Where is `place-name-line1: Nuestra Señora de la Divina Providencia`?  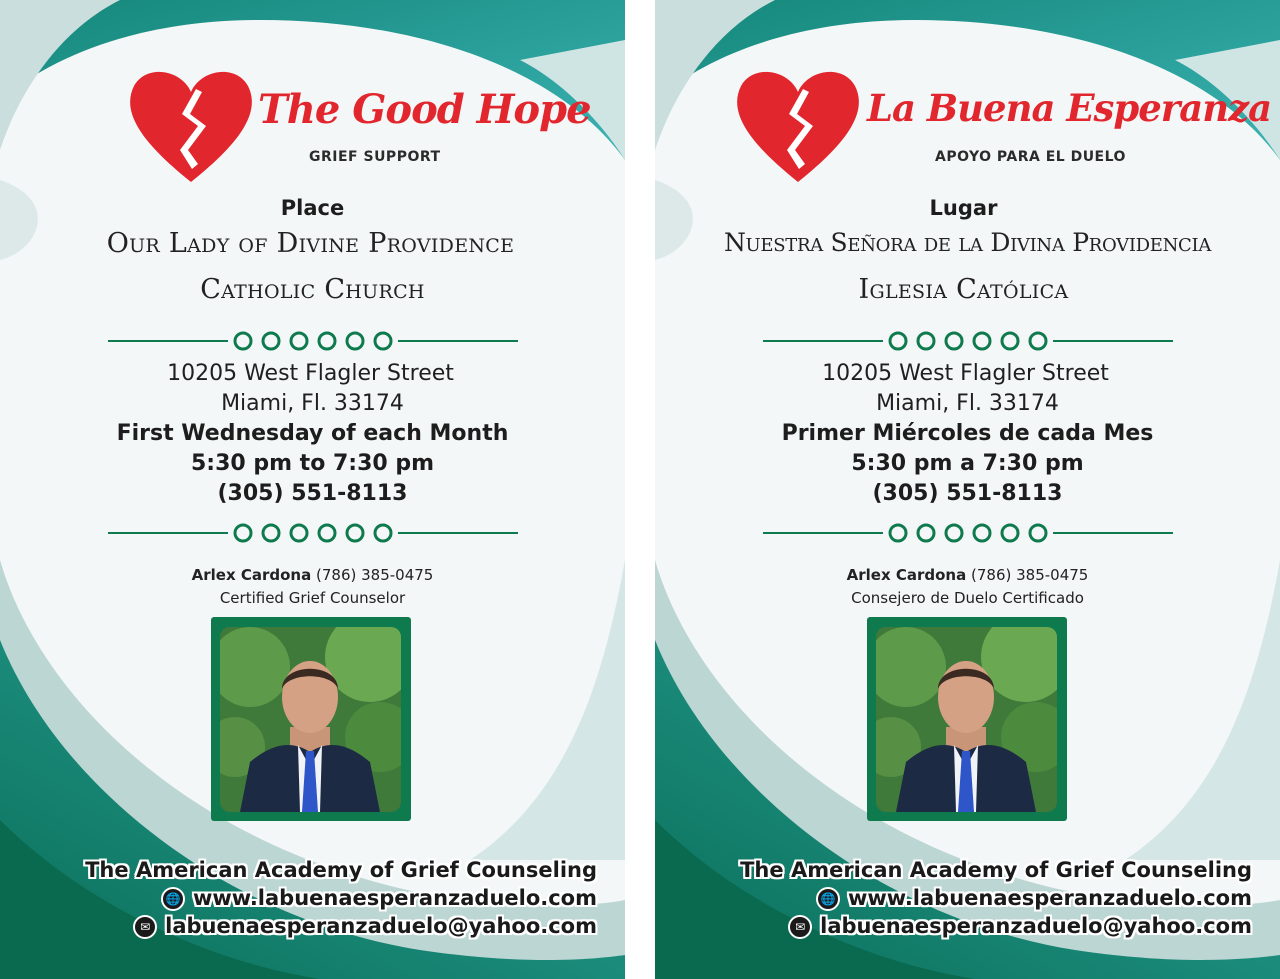
place-name-line1: Nuestra Señora de la Divina Providencia is located at coordinates (967, 242).